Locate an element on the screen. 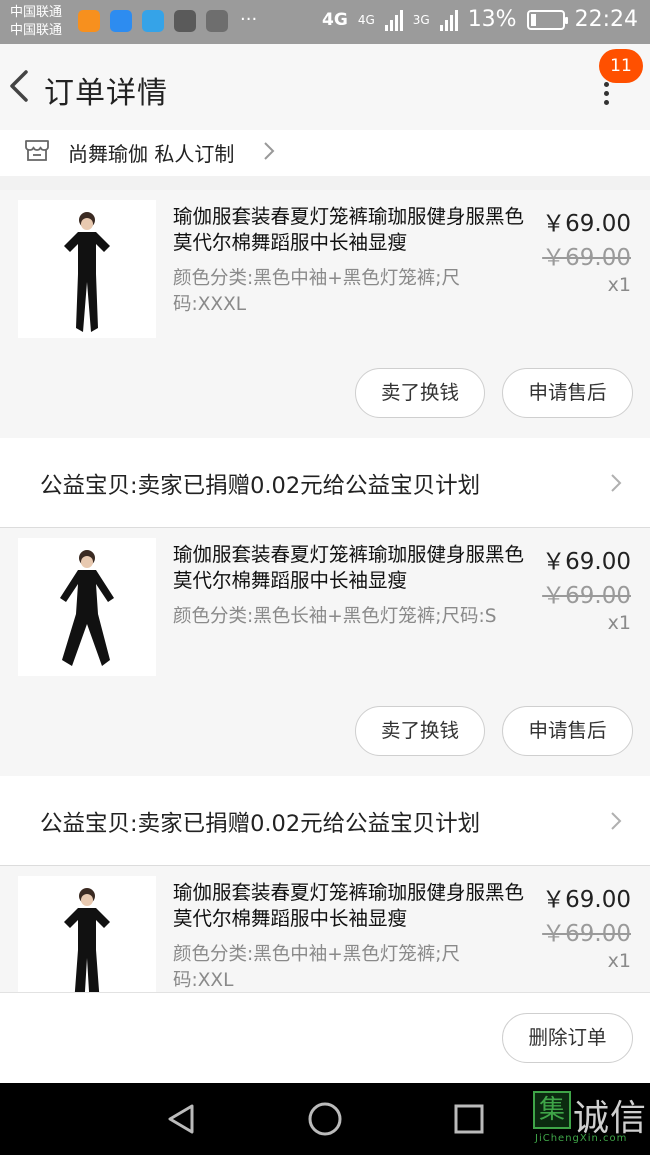 The image size is (650, 1155). battery-icon is located at coordinates (547, 19).